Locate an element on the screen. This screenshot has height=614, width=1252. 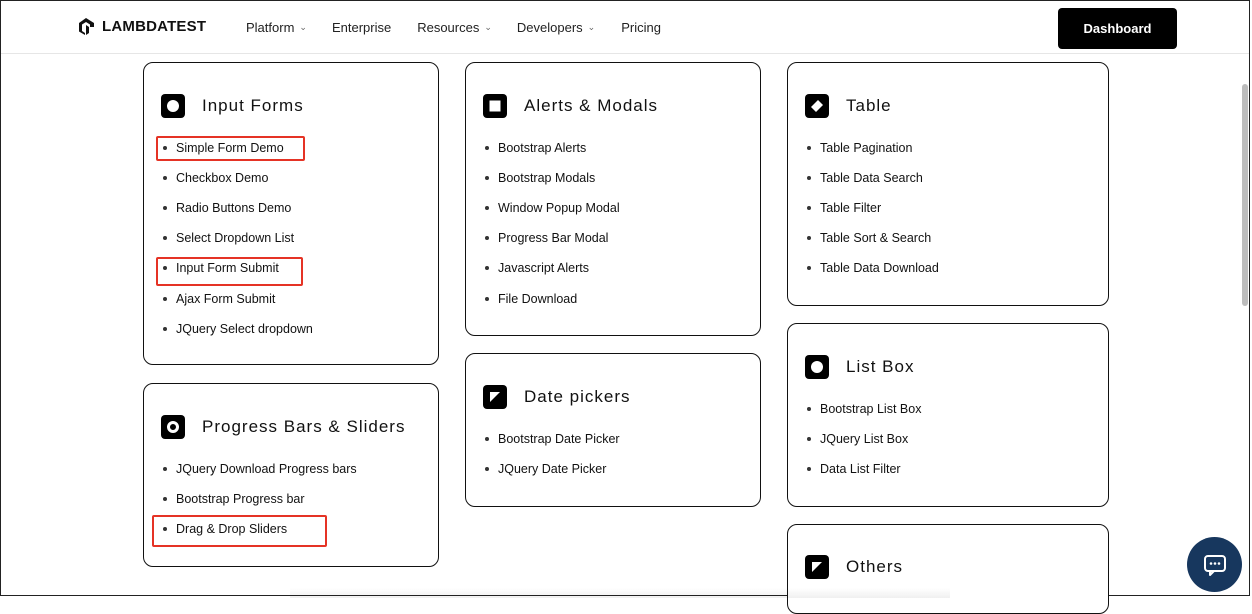
ring-icon is located at coordinates (173, 427).